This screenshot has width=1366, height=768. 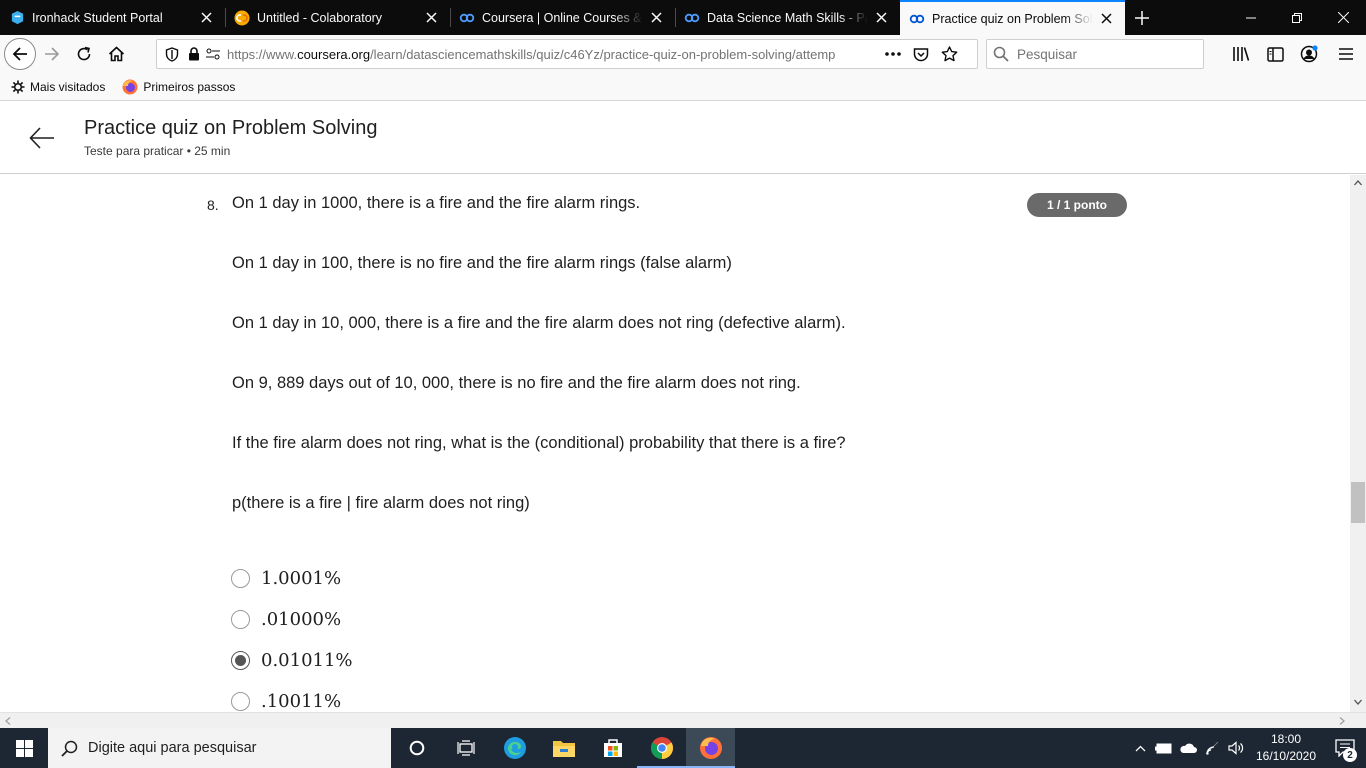 I want to click on chrome-icon, so click(x=661, y=748).